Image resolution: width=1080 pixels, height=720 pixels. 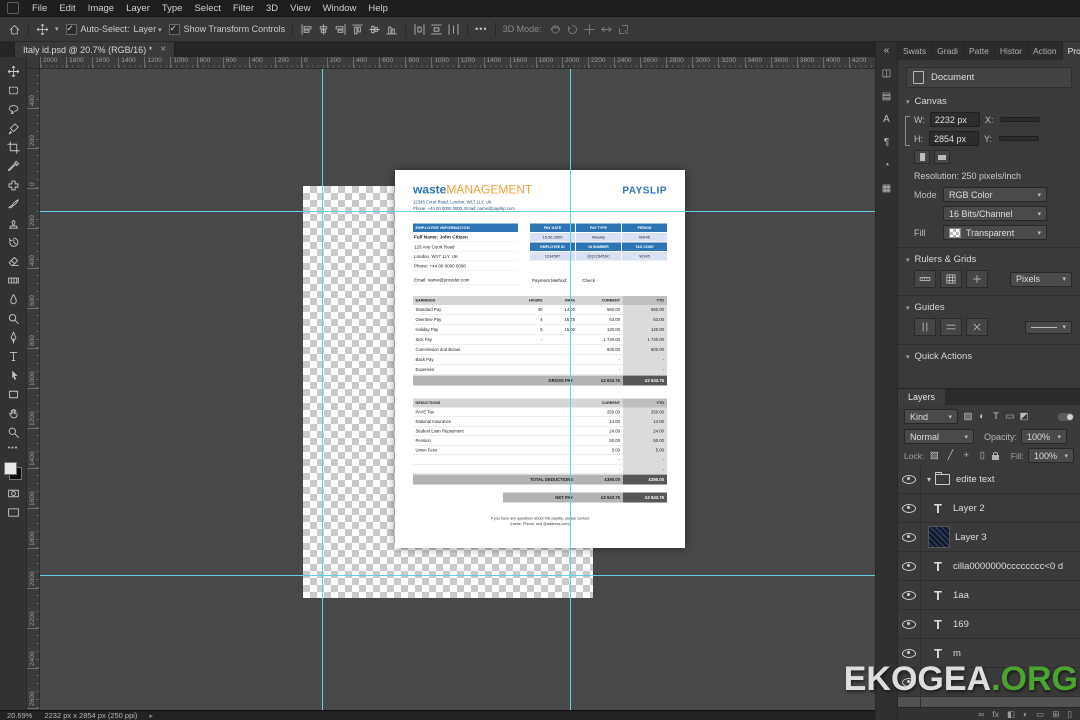 I want to click on zoom-tool, so click(x=13, y=432).